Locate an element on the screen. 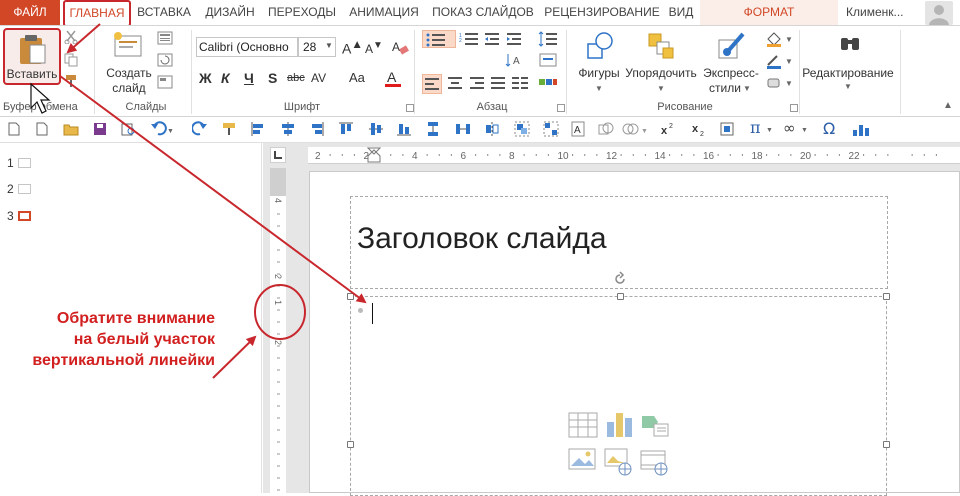 This screenshot has width=960, height=496. italic-button: К is located at coordinates (225, 78).